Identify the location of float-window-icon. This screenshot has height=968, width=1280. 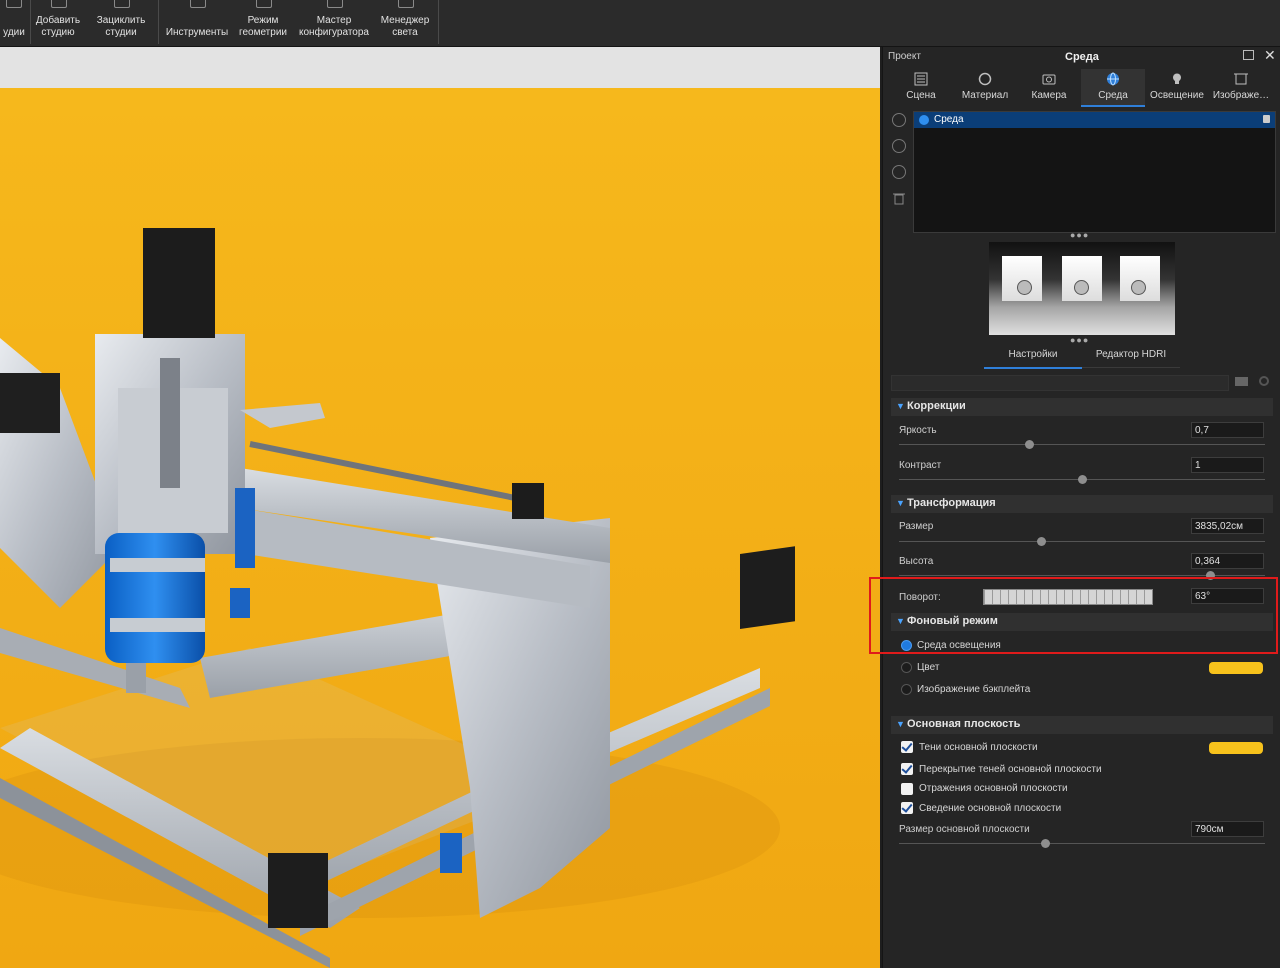
(1248, 55).